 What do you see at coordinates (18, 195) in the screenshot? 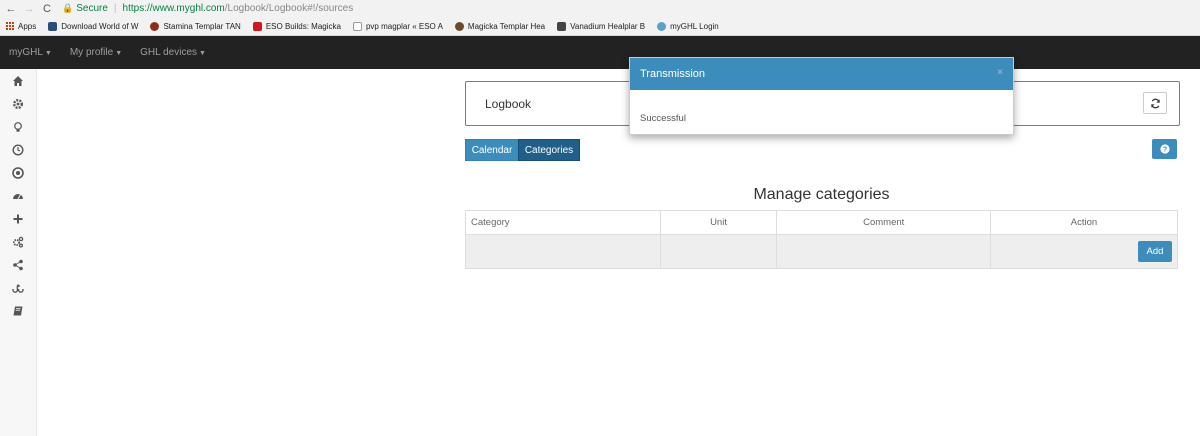
I see `dashboard-icon` at bounding box center [18, 195].